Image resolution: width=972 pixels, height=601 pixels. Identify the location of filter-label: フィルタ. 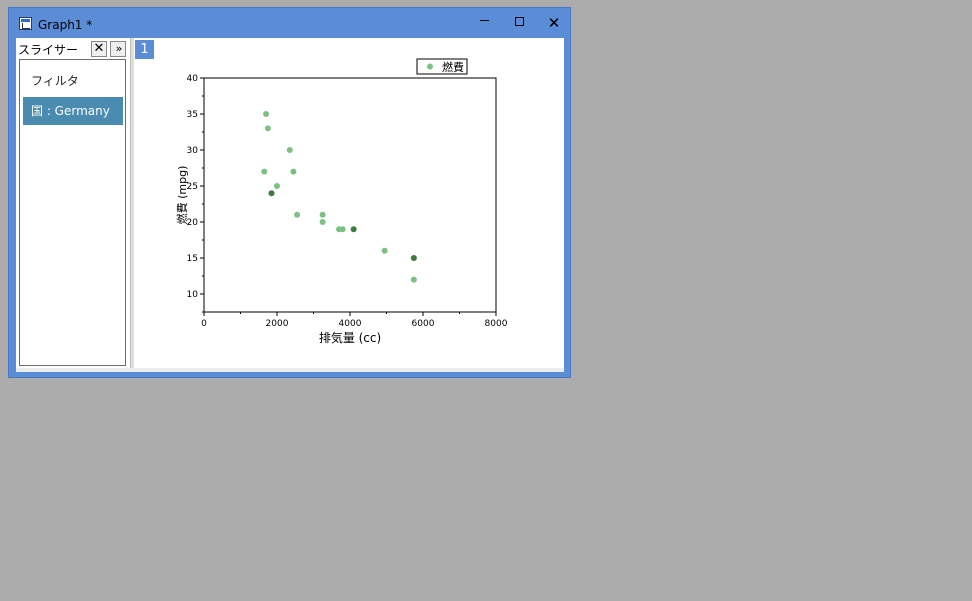
(55, 81).